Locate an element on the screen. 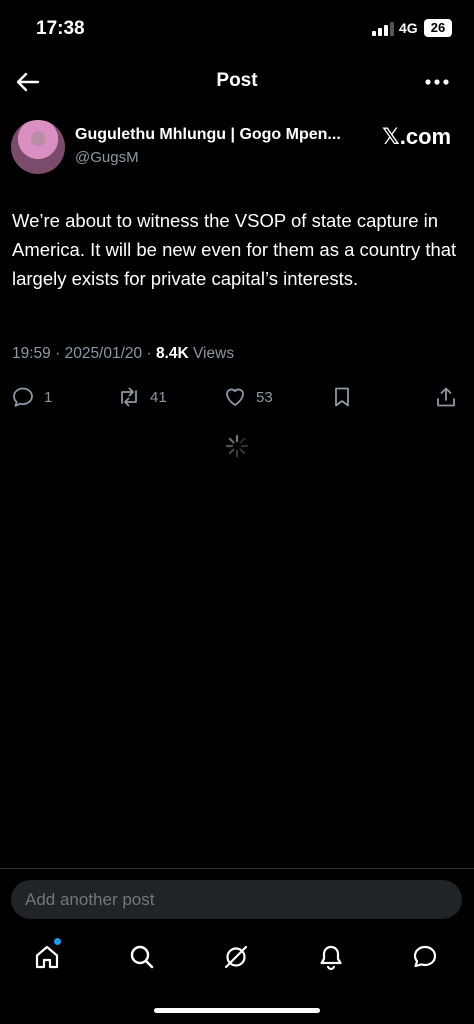 The width and height of the screenshot is (474, 1024). post-meta: 19:59 · 2025/01/20 · 8.4K Views is located at coordinates (123, 354).